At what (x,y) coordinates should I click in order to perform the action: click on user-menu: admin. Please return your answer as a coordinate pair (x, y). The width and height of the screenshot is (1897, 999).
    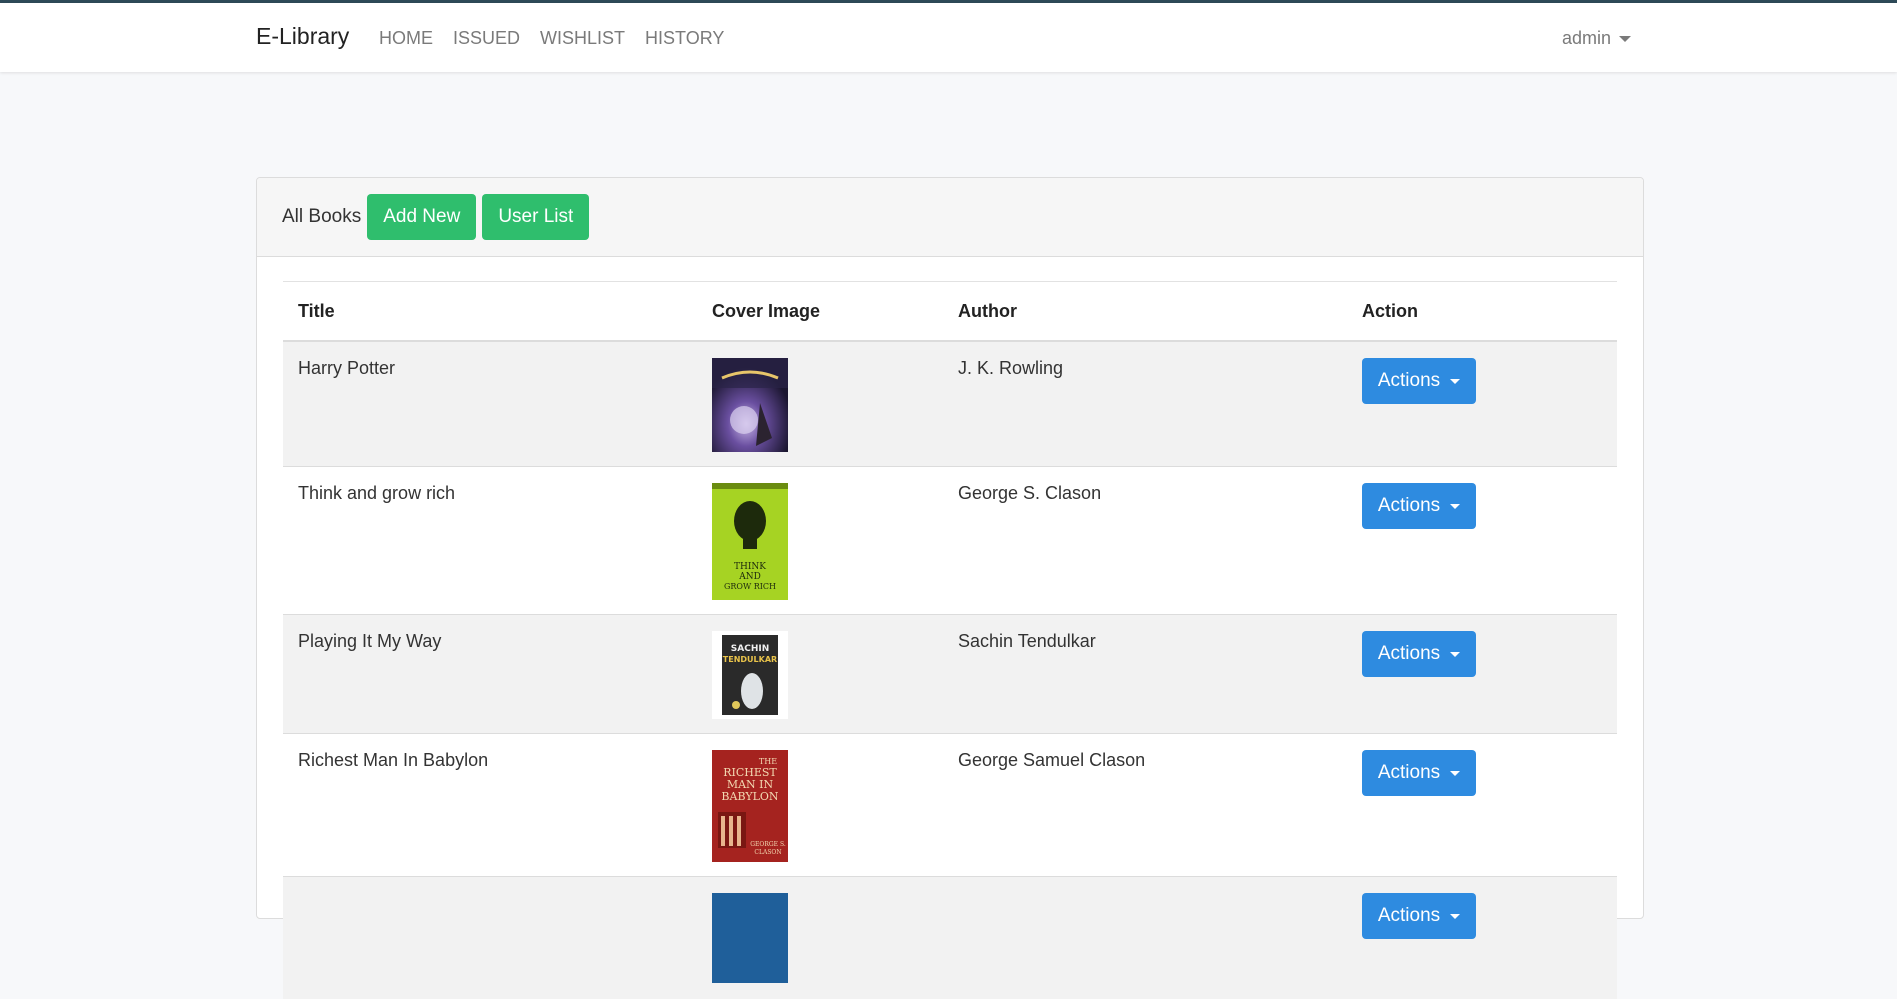
    Looking at the image, I should click on (1596, 38).